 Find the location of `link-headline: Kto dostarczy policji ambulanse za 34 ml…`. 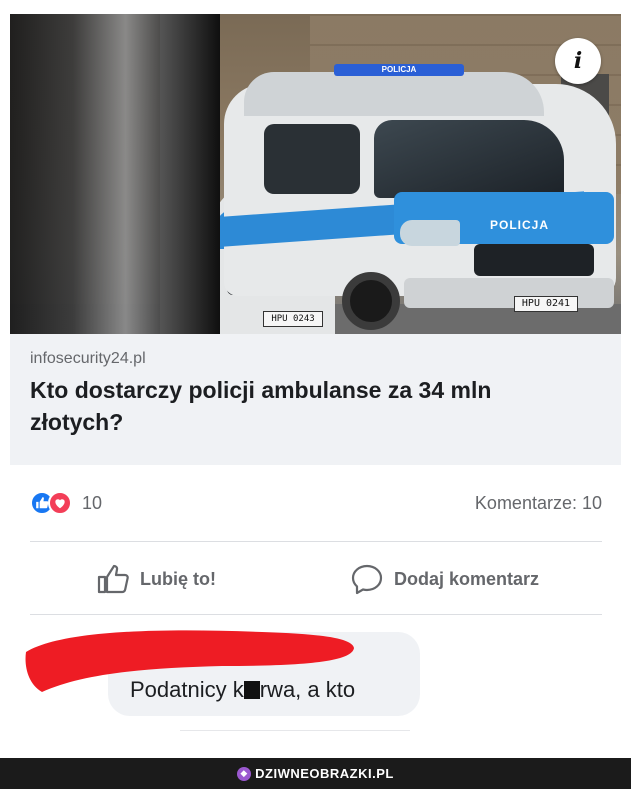

link-headline: Kto dostarczy policji ambulanse za 34 ml… is located at coordinates (310, 406).